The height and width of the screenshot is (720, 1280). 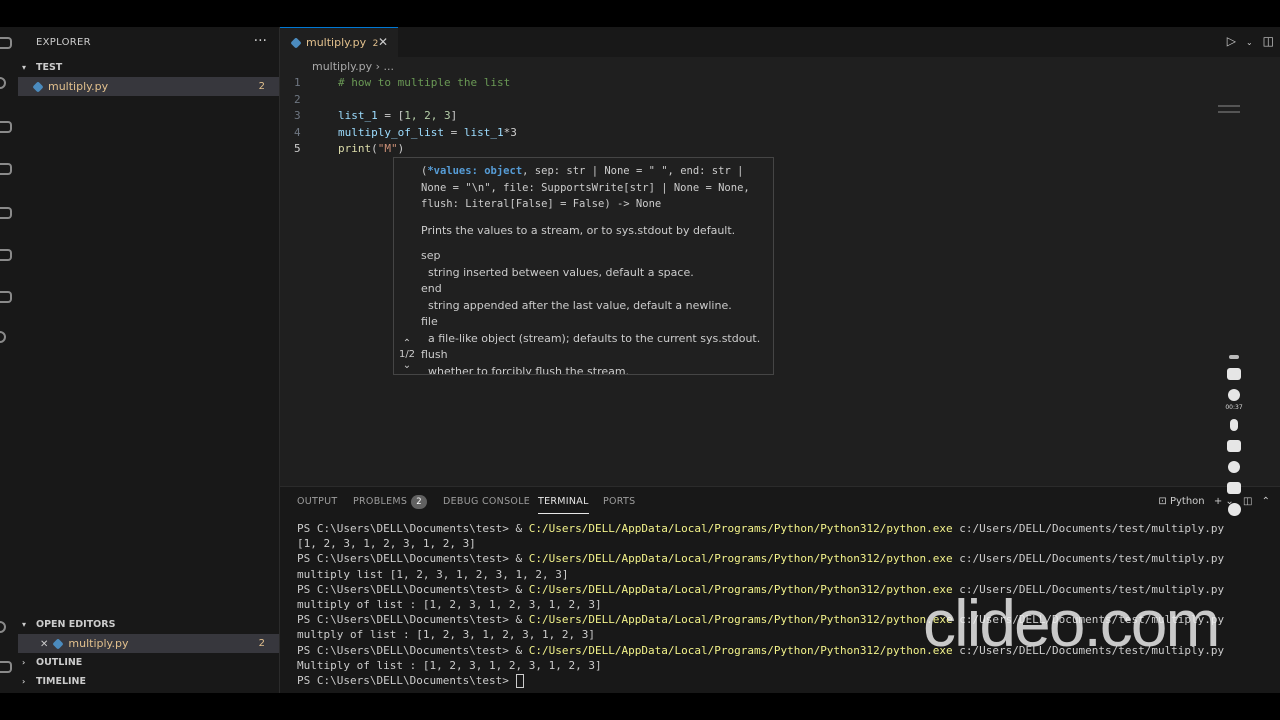 I want to click on watermark: clideo.com, so click(x=1071, y=623).